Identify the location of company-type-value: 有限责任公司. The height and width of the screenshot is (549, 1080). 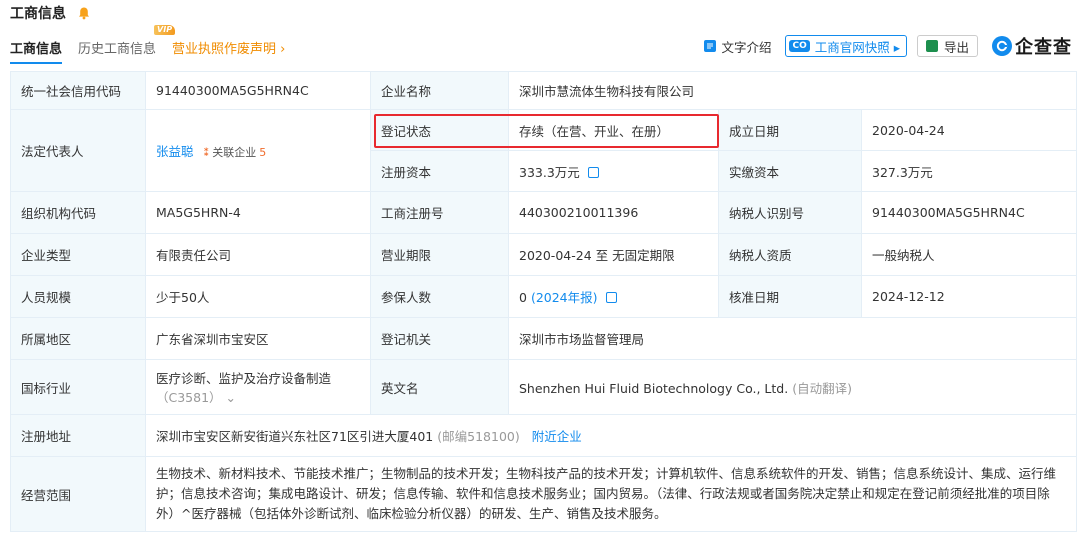
(258, 254).